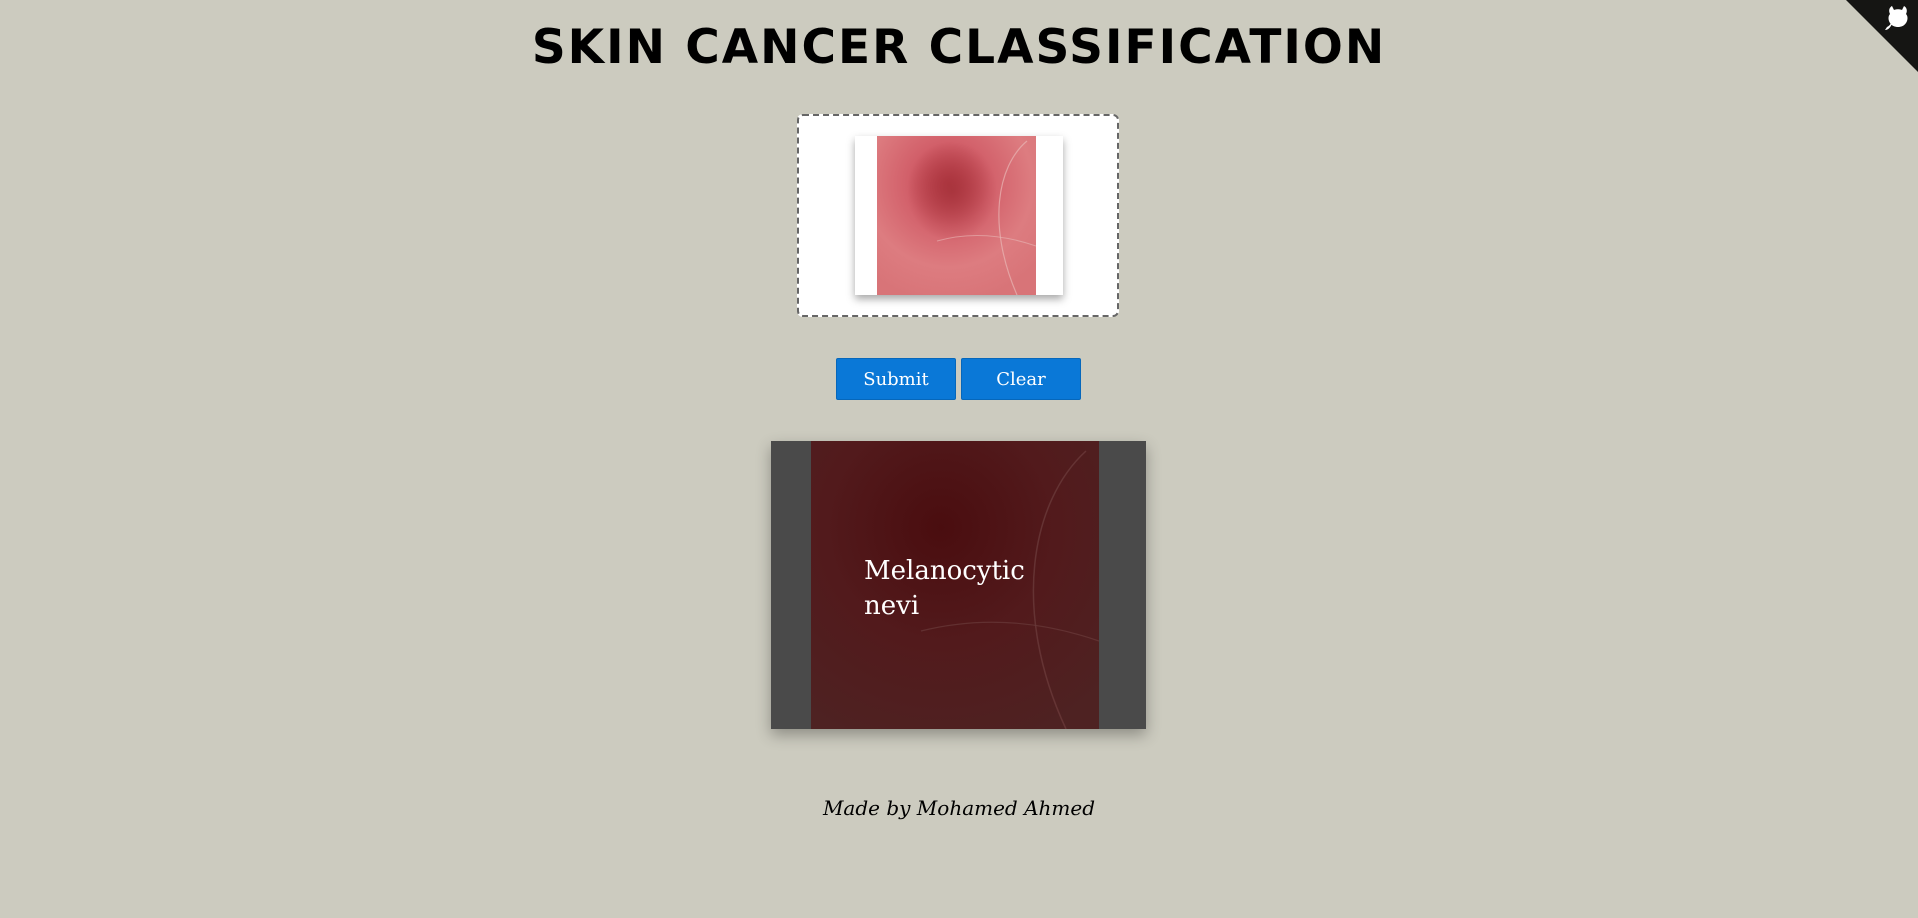  I want to click on github-cat-icon, so click(1882, 36).